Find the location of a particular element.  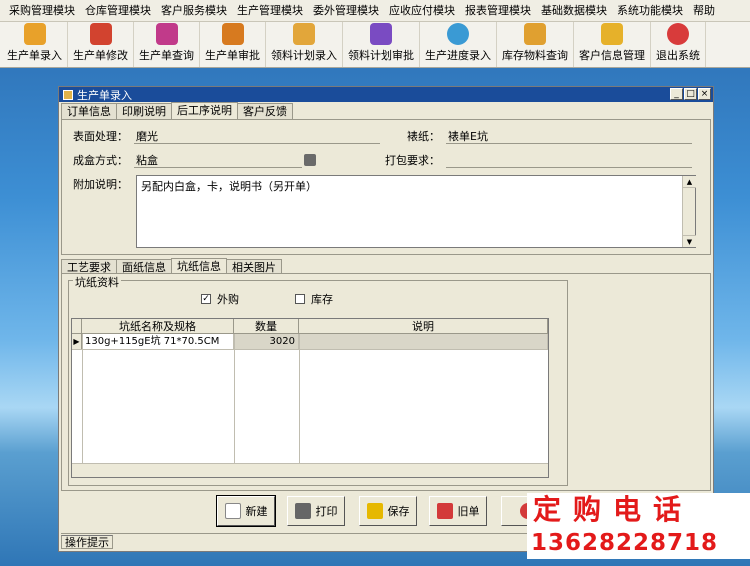

menu-finance: 应收应付模块 is located at coordinates (422, 11).